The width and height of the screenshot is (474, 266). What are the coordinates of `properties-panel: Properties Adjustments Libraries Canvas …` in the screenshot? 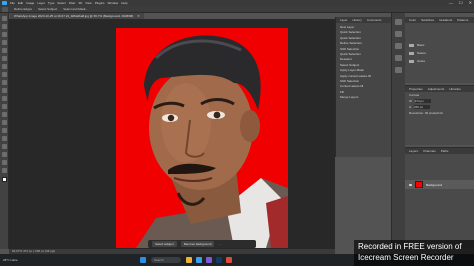 It's located at (439, 115).